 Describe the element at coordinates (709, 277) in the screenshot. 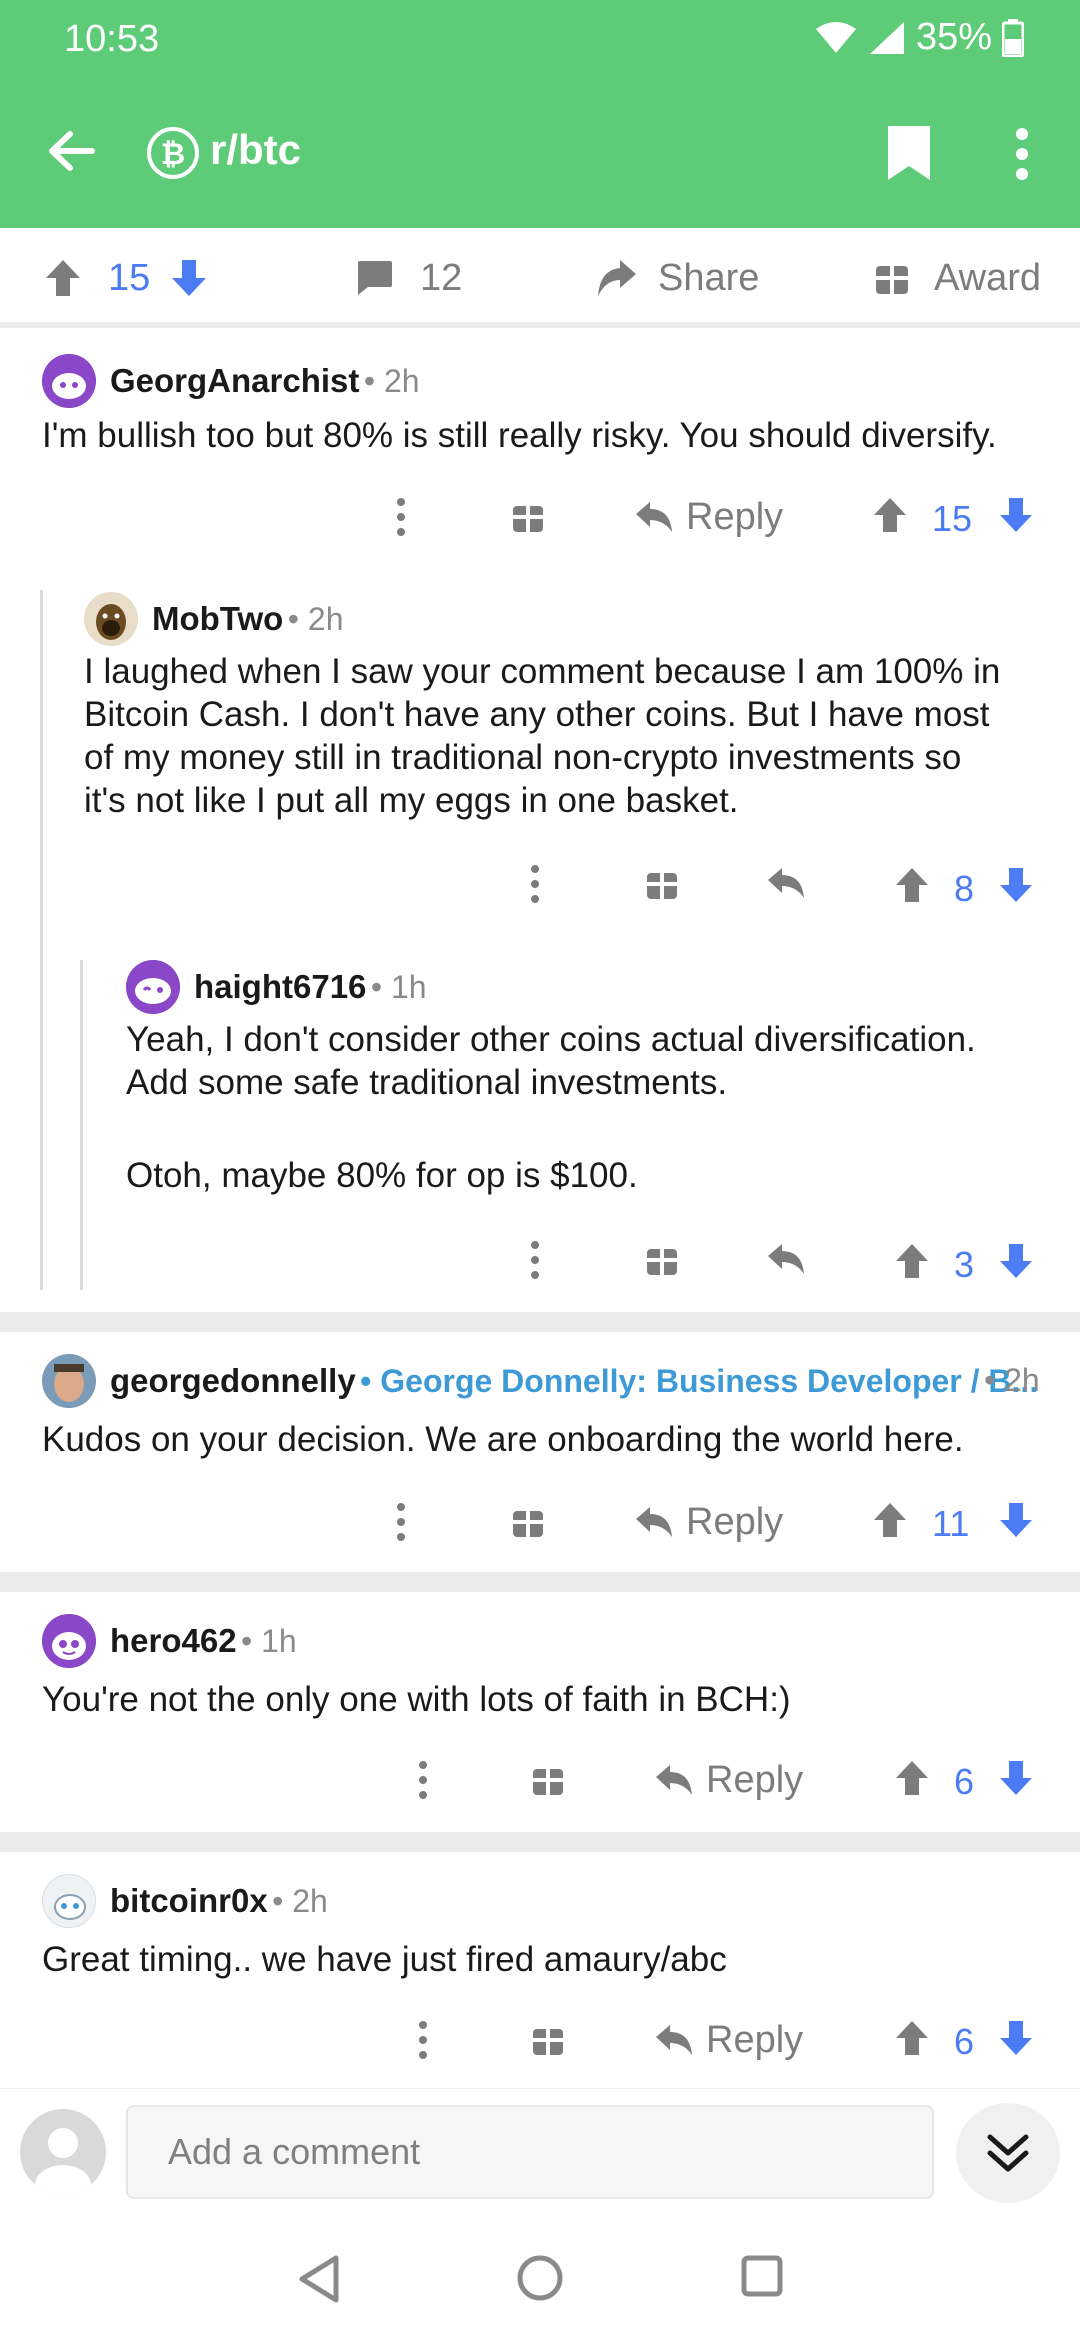

I see `share-label: Share` at that location.